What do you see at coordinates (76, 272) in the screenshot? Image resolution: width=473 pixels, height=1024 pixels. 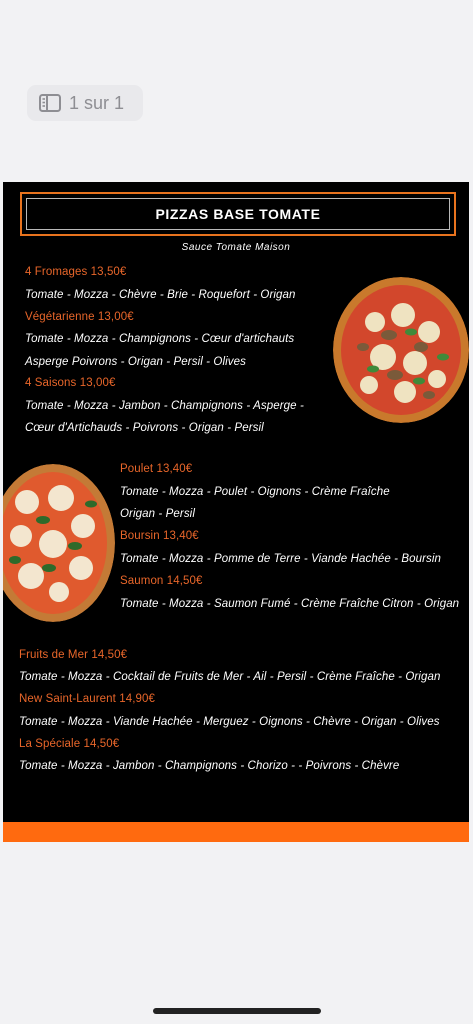 I see `pizza-name: 4 Fromages 13,50€` at bounding box center [76, 272].